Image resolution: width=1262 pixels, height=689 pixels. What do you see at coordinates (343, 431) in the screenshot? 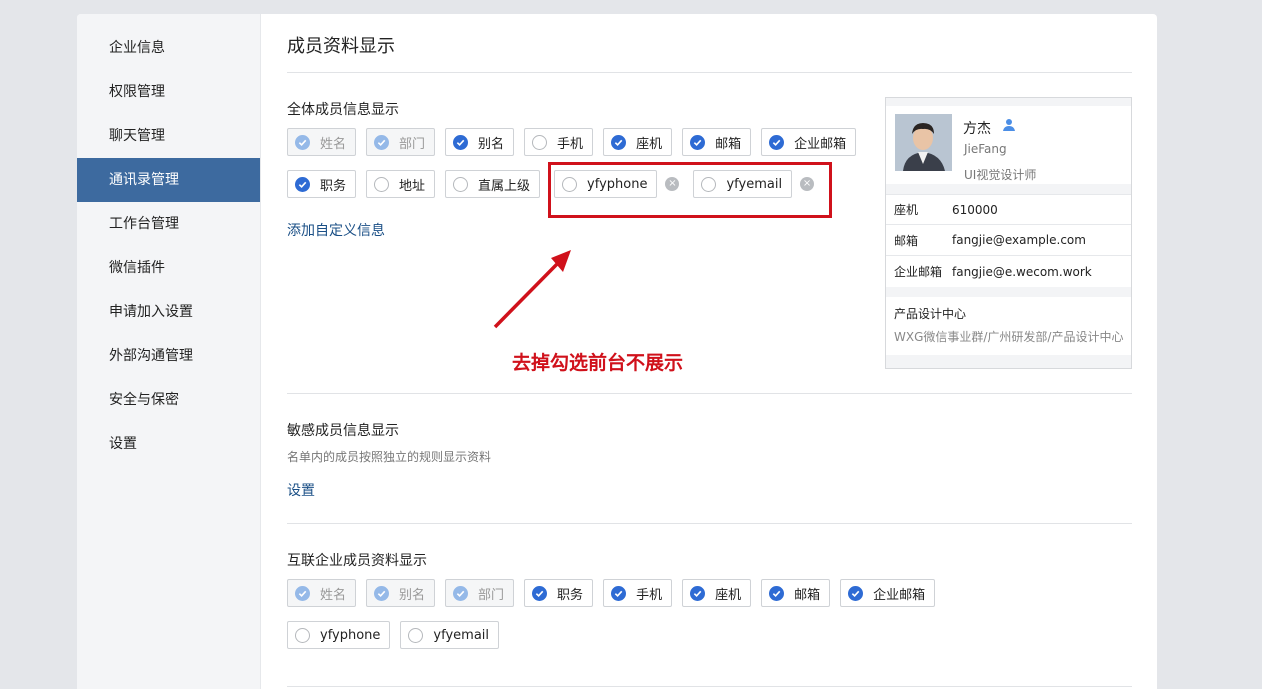
I see `sensitive-title: 敏感成员信息显示` at bounding box center [343, 431].